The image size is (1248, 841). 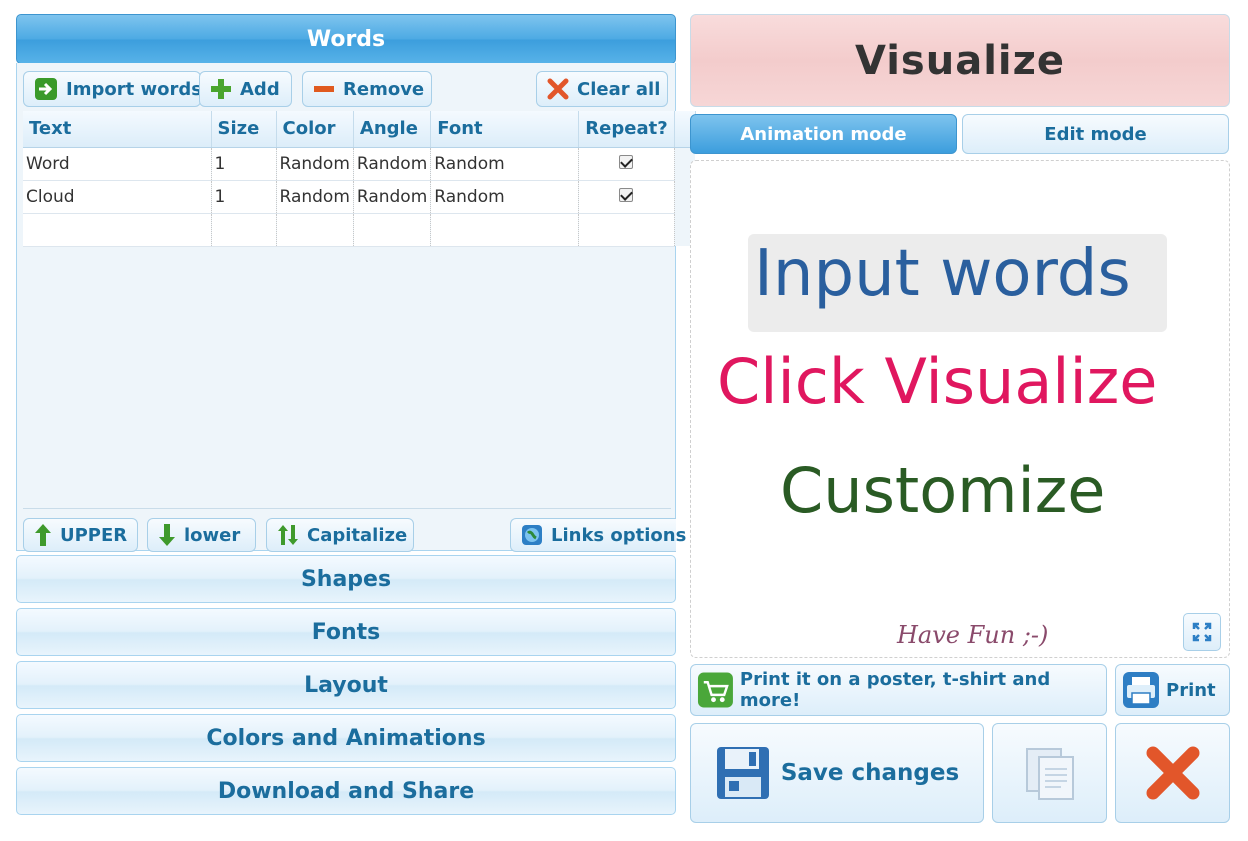 I want to click on arrow-up-icon, so click(x=43, y=535).